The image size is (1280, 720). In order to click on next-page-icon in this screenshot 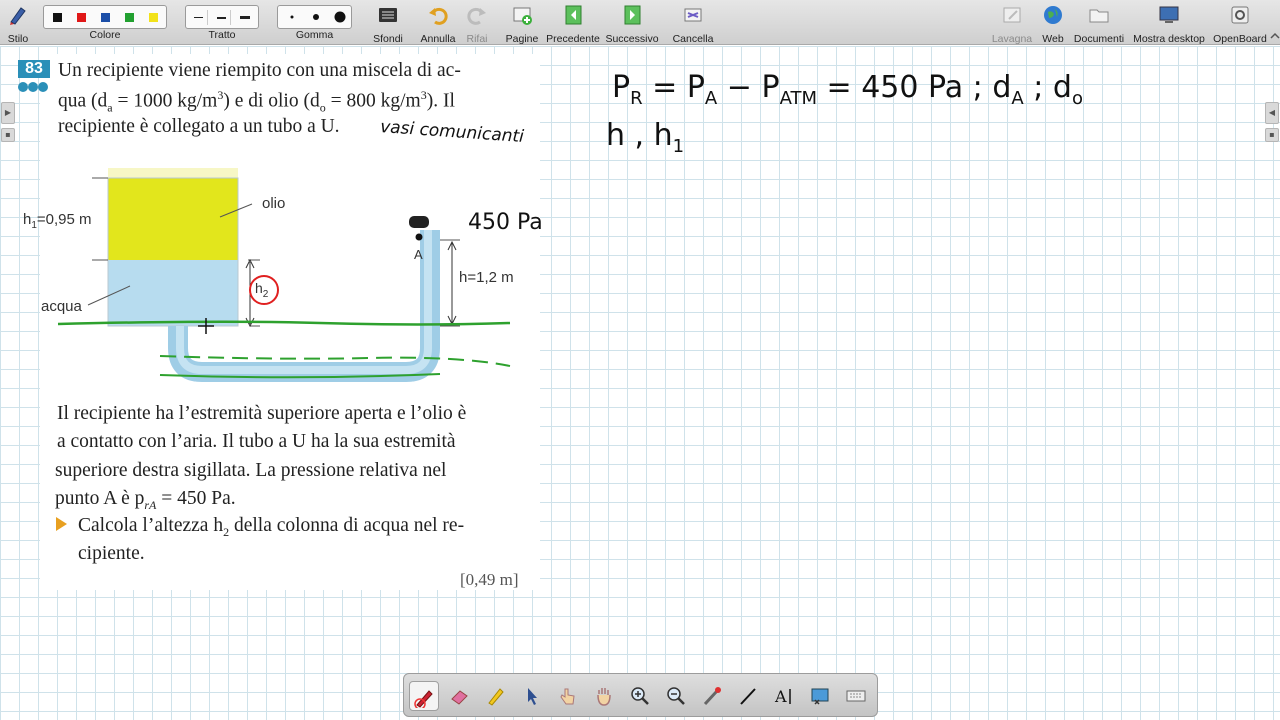, I will do `click(632, 15)`.